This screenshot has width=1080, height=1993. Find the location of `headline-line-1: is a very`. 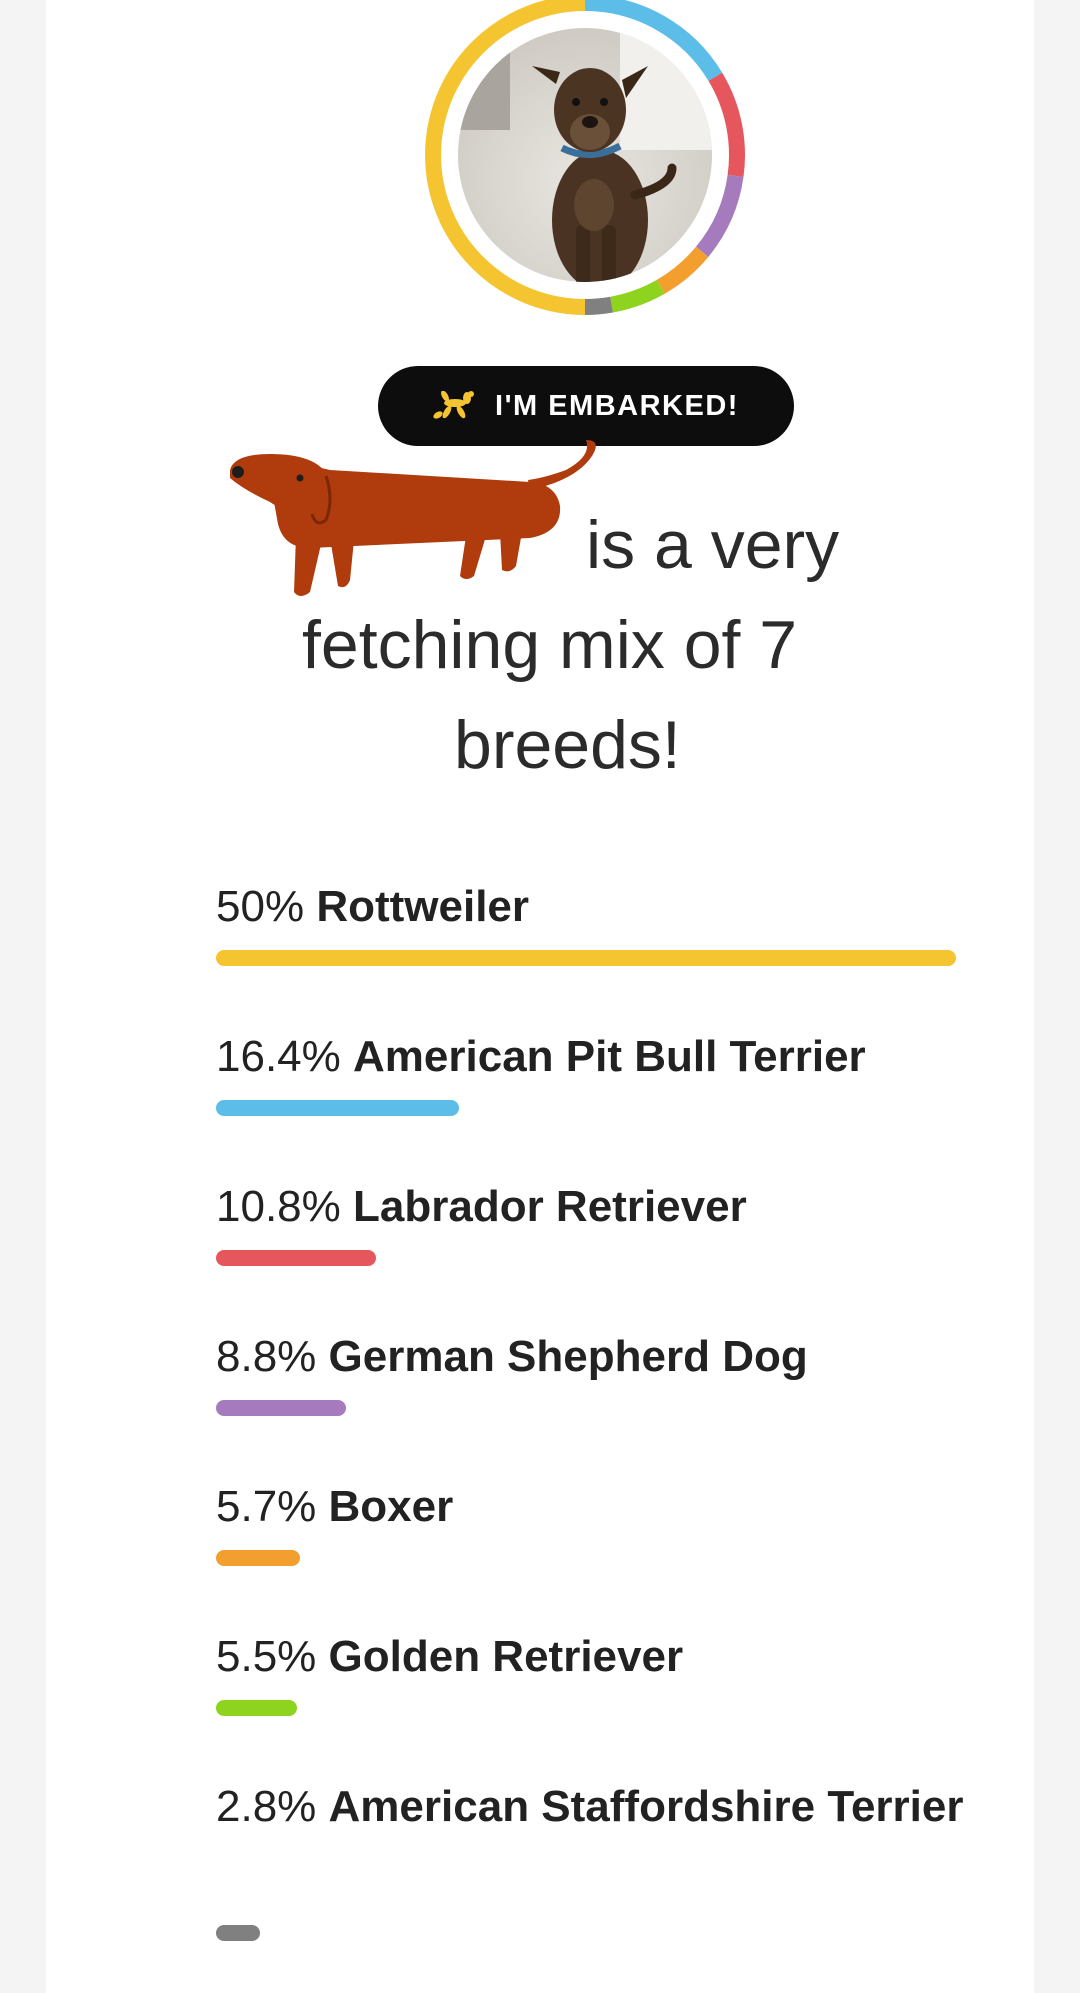

headline-line-1: is a very is located at coordinates (713, 545).